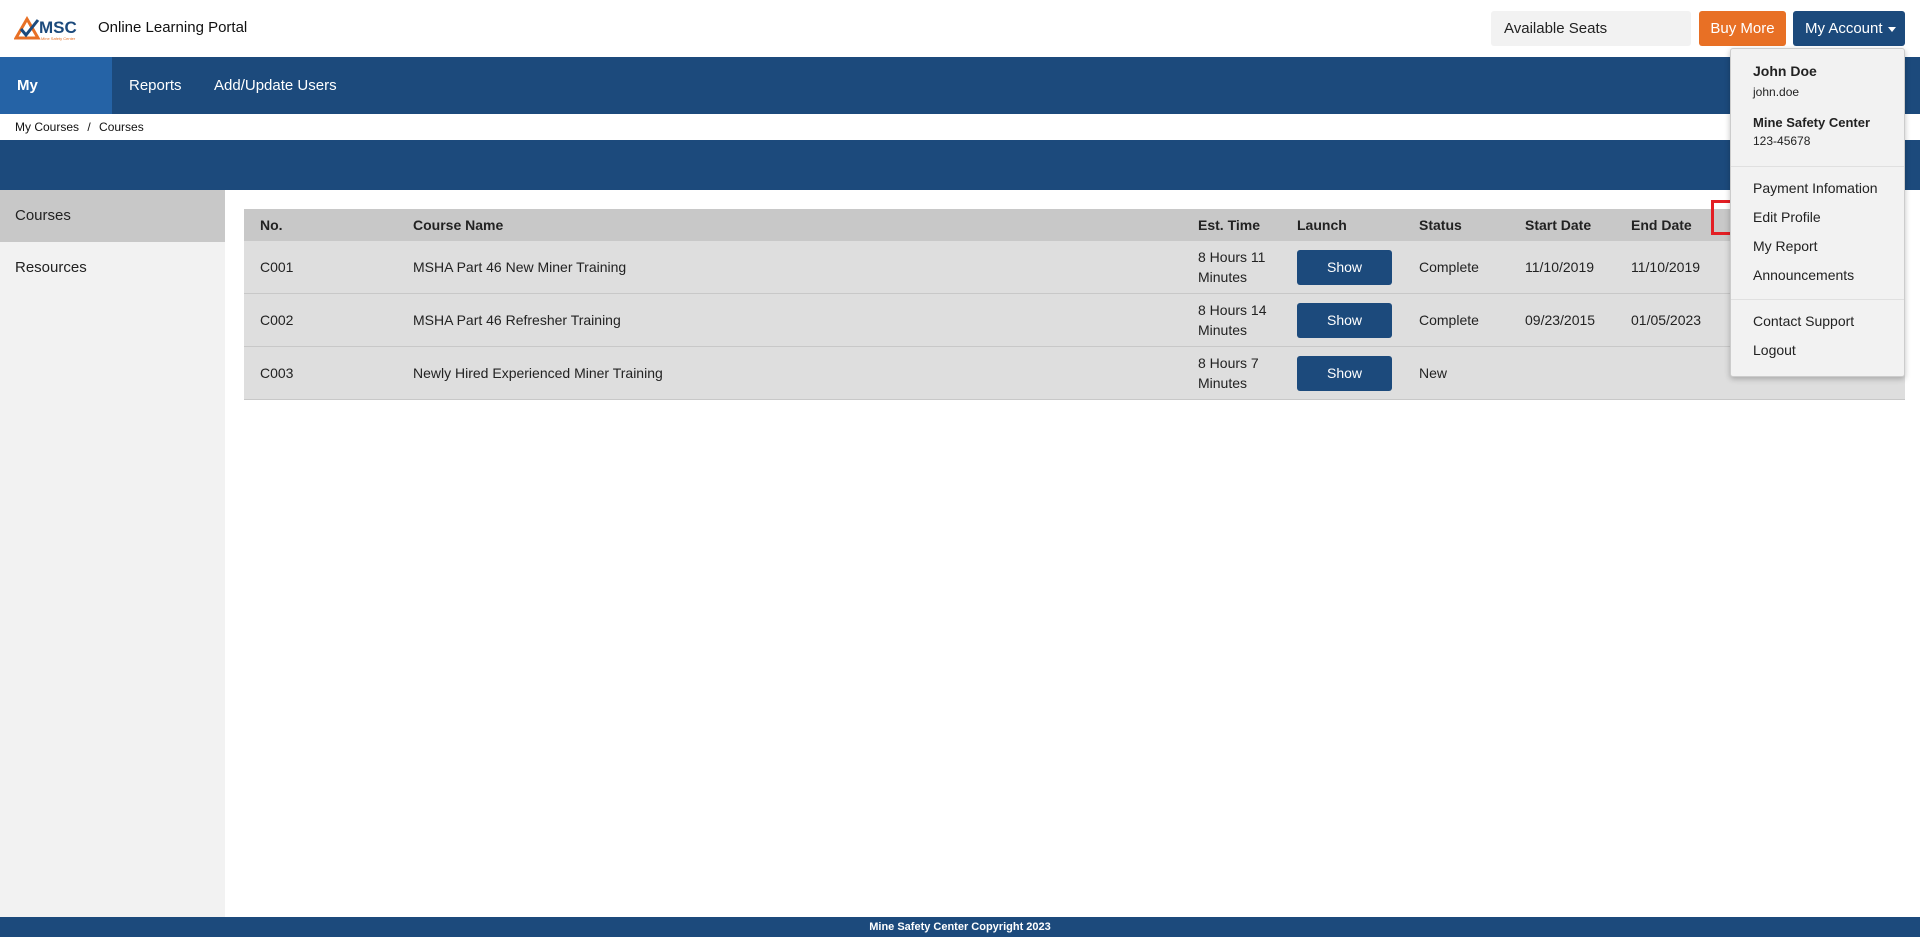  I want to click on nav-add-update-users: Add/Update Users, so click(275, 85).